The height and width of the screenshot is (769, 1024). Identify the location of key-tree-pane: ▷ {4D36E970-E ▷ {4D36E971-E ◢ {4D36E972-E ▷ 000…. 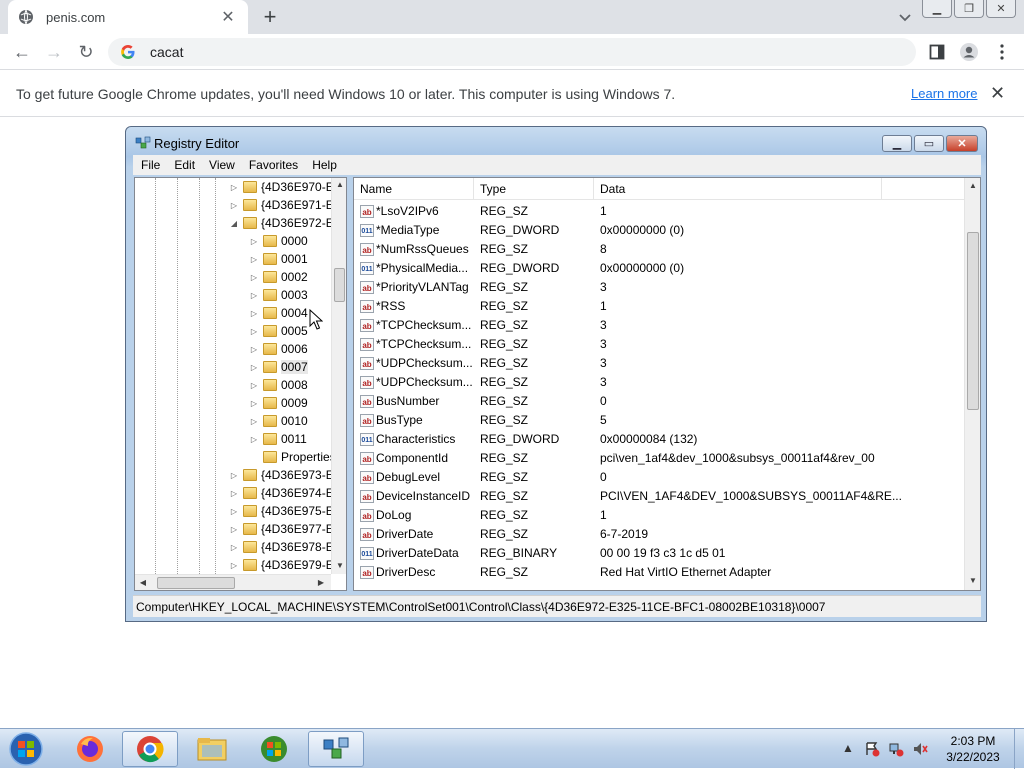
(240, 384).